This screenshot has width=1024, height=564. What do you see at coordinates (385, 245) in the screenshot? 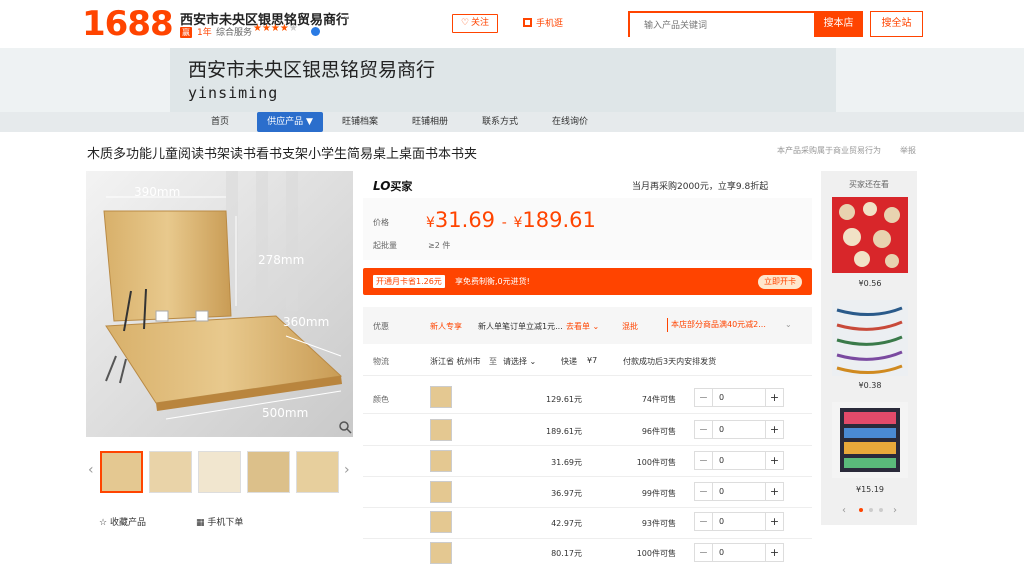
I see `moq-label: 起批量` at bounding box center [385, 245].